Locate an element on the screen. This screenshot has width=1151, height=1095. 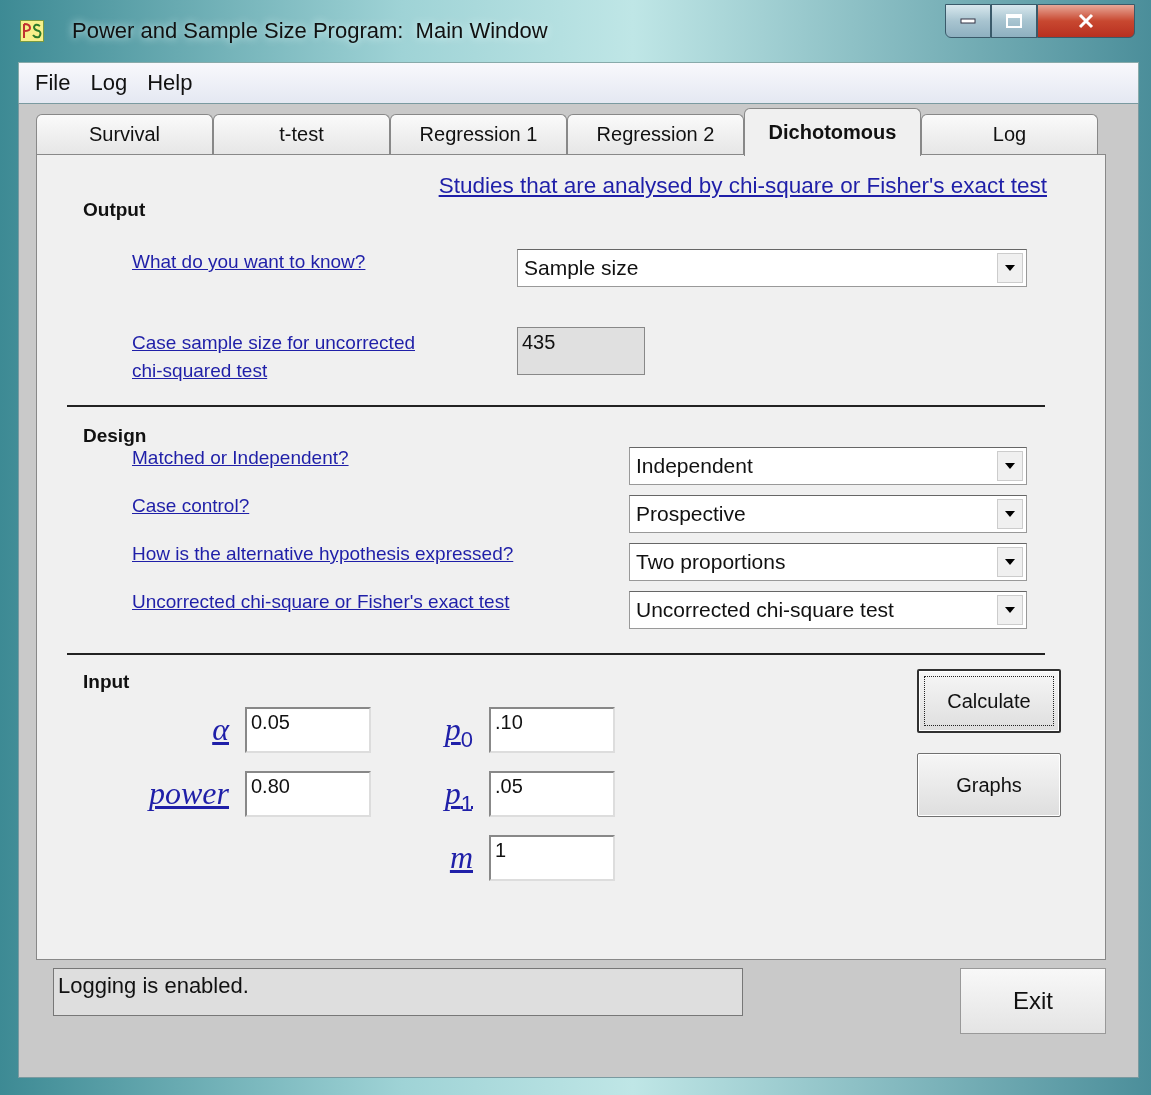
tab: Log is located at coordinates (1009, 134).